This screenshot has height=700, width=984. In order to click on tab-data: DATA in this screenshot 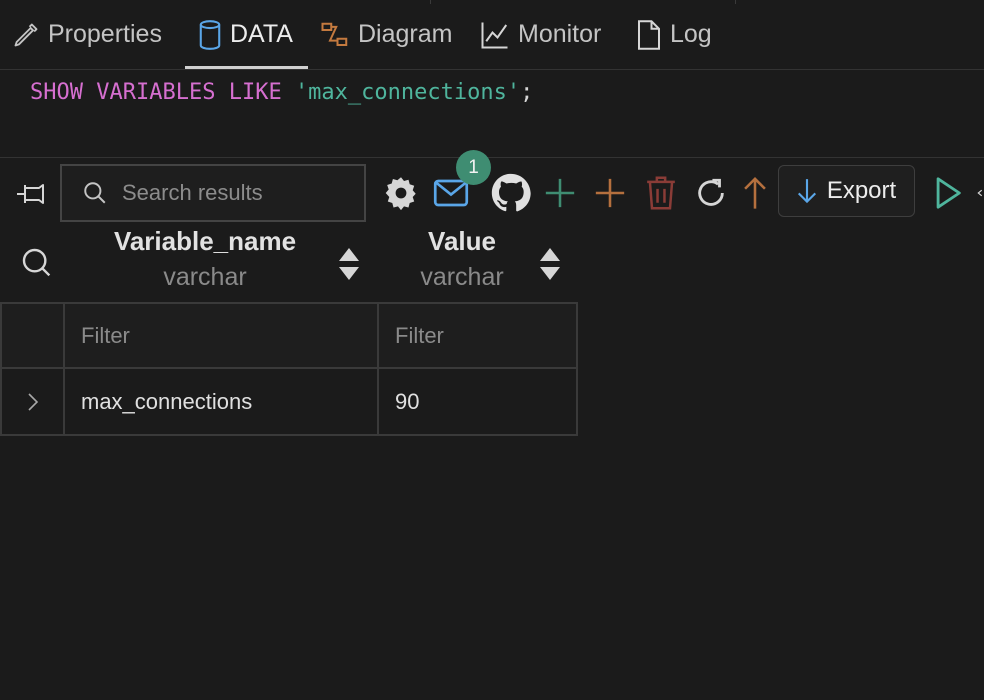, I will do `click(245, 34)`.